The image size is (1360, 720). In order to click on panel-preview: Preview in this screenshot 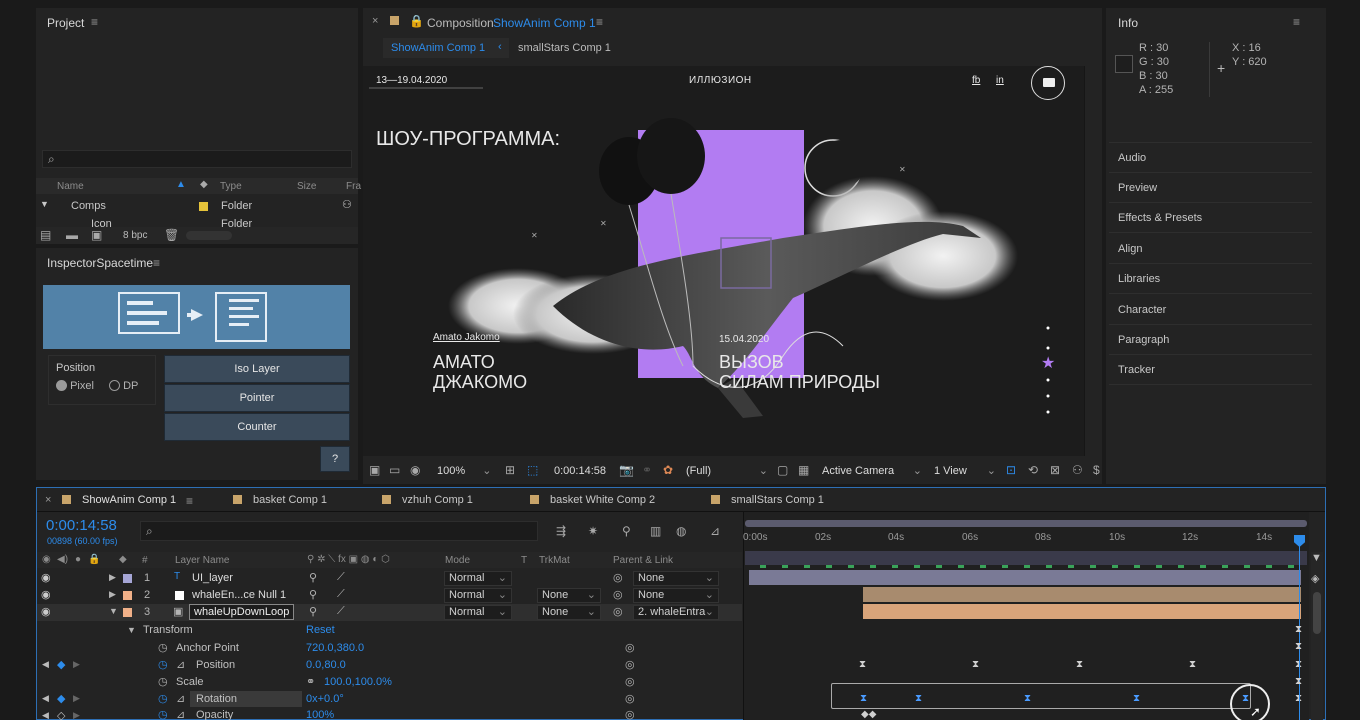, I will do `click(1210, 188)`.